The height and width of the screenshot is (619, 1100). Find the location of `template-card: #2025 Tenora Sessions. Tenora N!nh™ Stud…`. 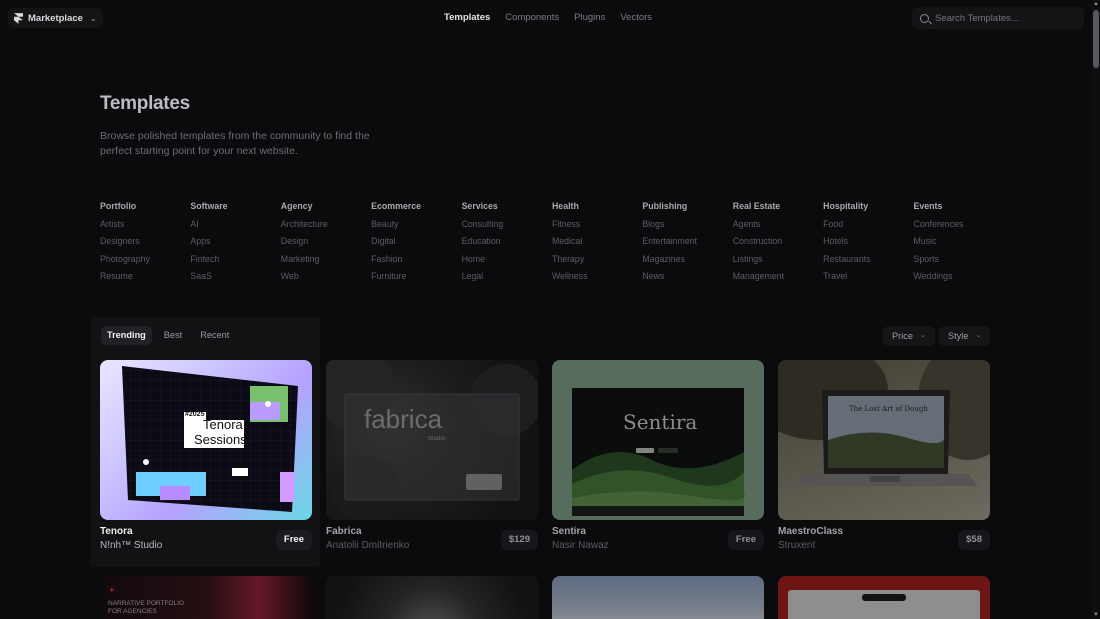

template-card: #2025 Tenora Sessions. Tenora N!nh™ Stud… is located at coordinates (206, 462).